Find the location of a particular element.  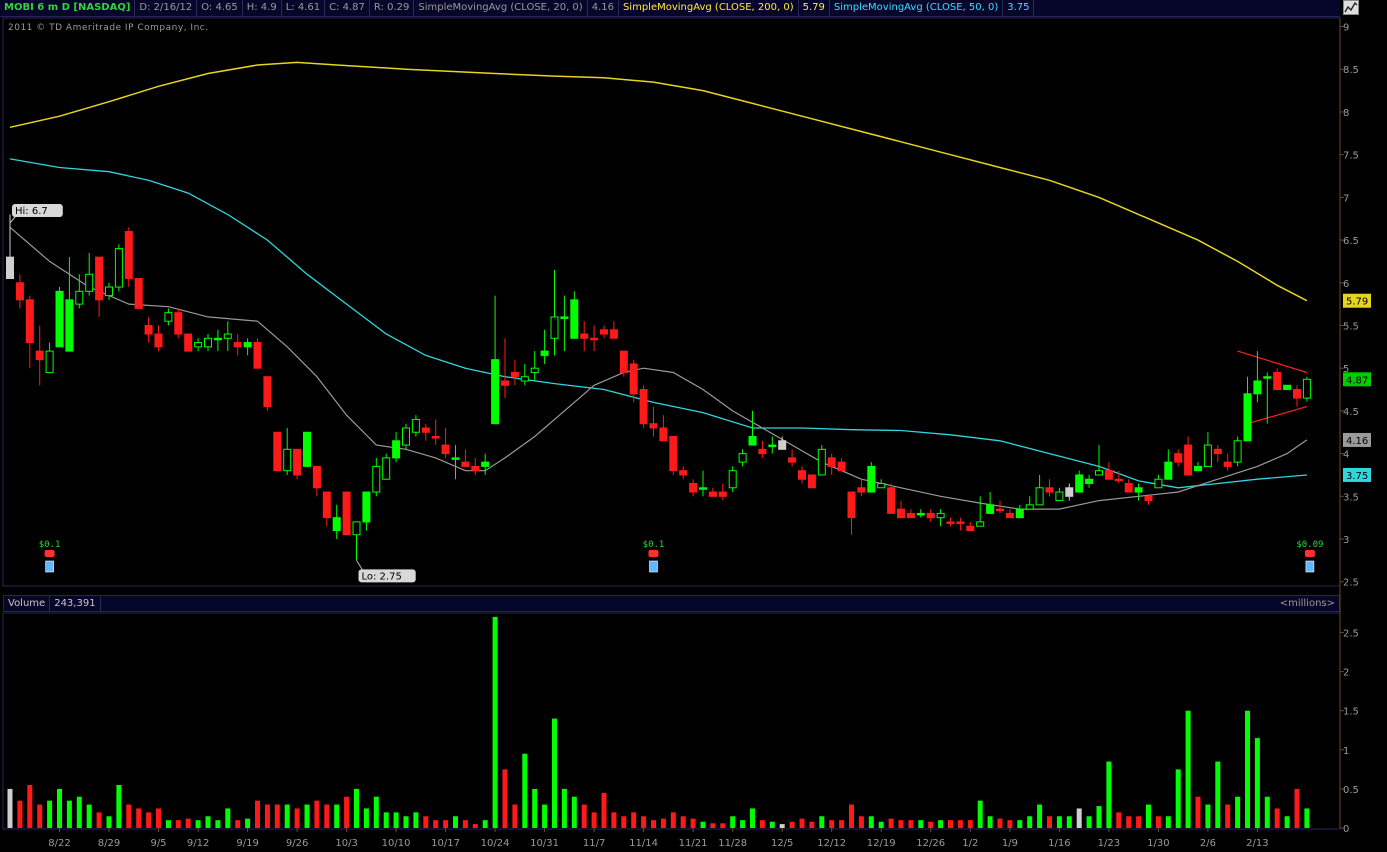

dividend-label: $0.09 is located at coordinates (1309, 545).